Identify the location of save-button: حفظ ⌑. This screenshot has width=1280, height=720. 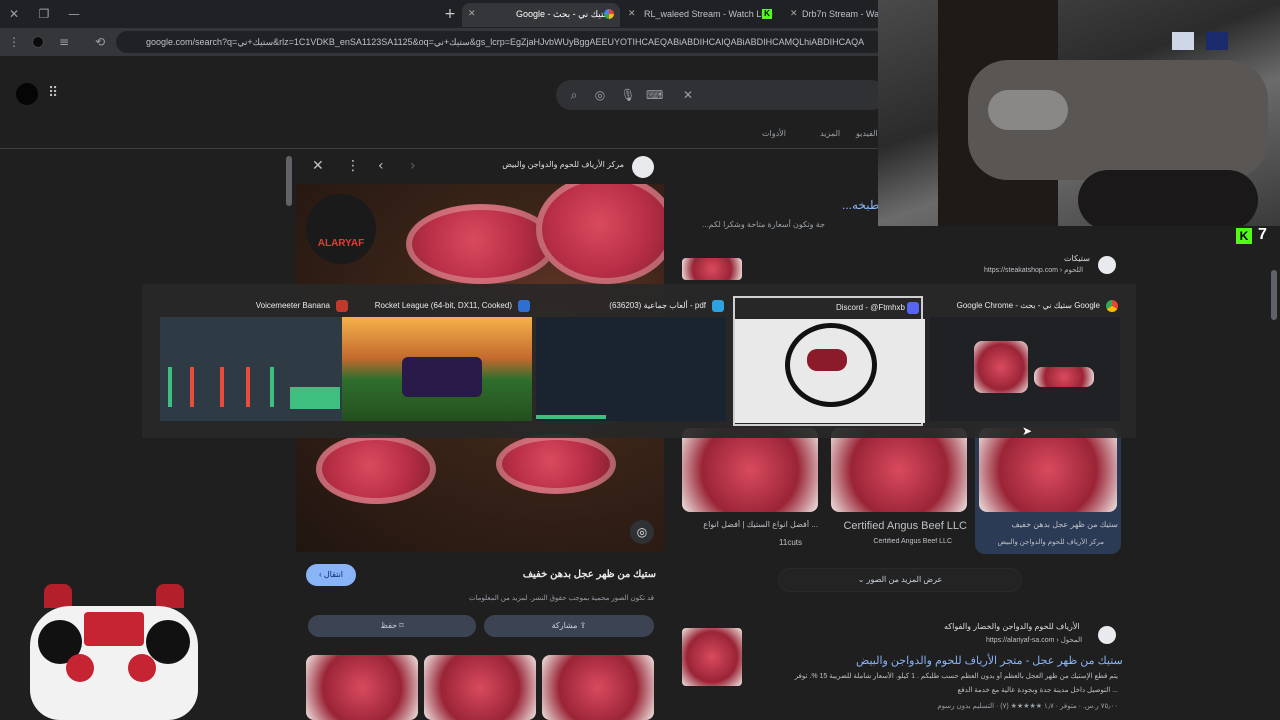
(392, 626).